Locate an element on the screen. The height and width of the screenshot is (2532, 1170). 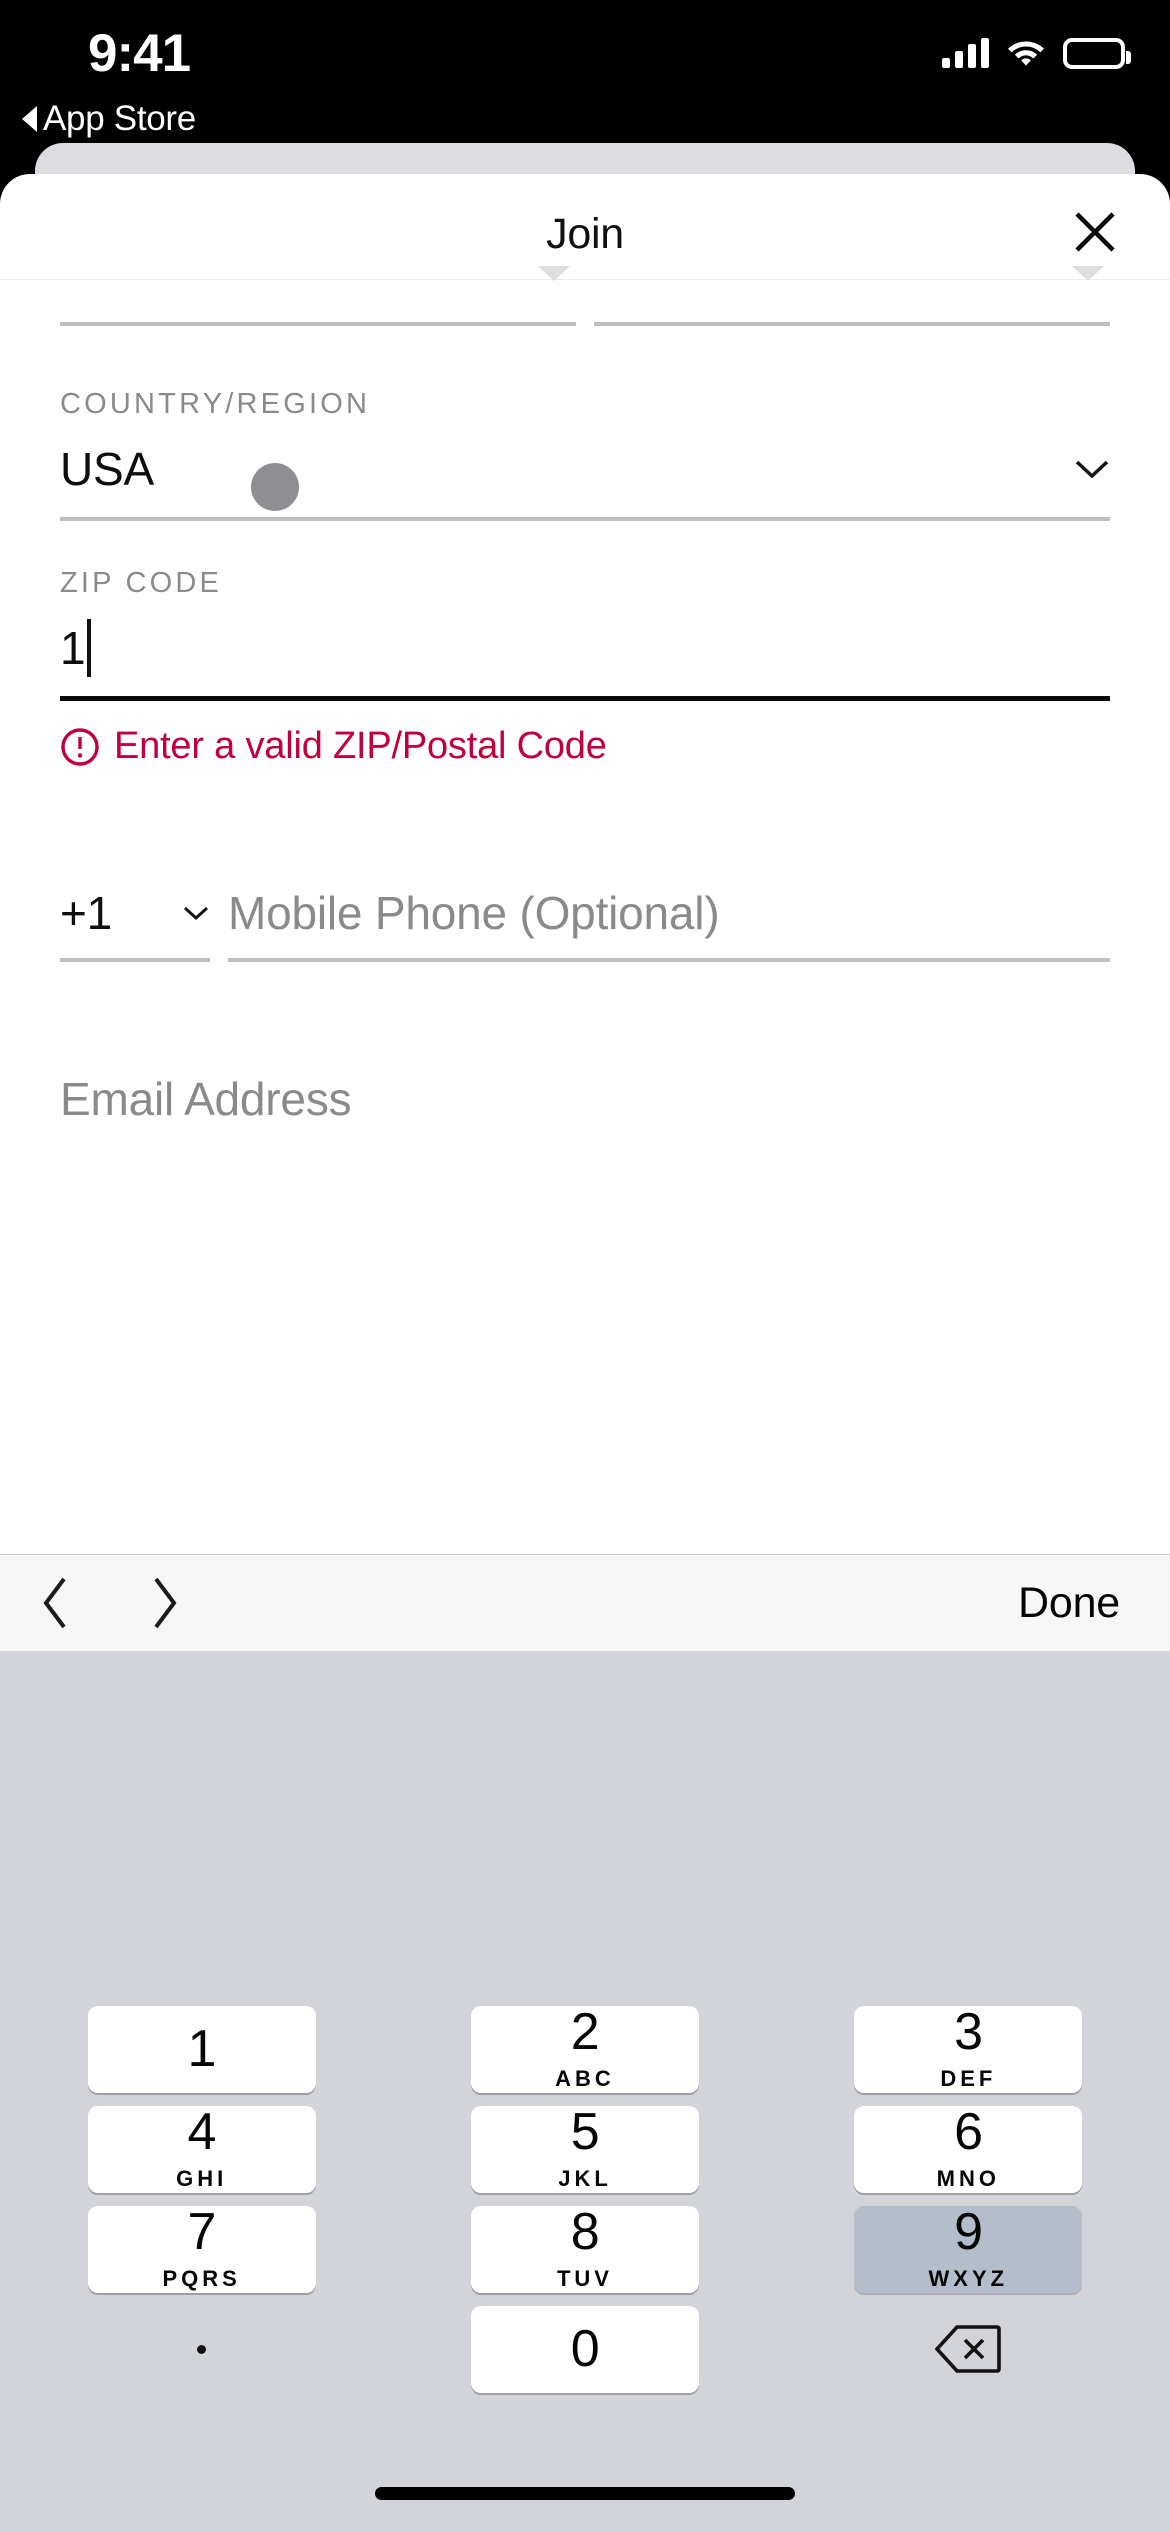
zip-code-underline is located at coordinates (585, 698).